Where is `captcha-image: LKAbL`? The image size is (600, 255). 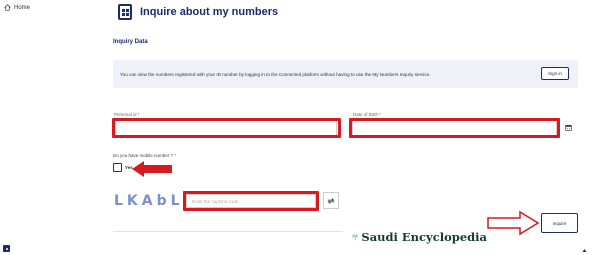 captcha-image: LKAbL is located at coordinates (149, 201).